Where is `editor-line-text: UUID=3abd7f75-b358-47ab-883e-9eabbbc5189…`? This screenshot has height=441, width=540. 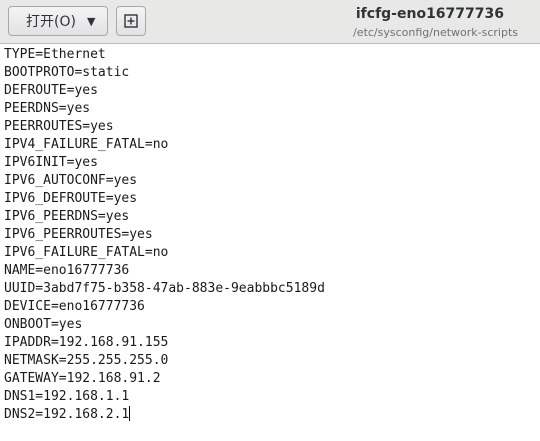 editor-line-text: UUID=3abd7f75-b358-47ab-883e-9eabbbc5189… is located at coordinates (164, 288).